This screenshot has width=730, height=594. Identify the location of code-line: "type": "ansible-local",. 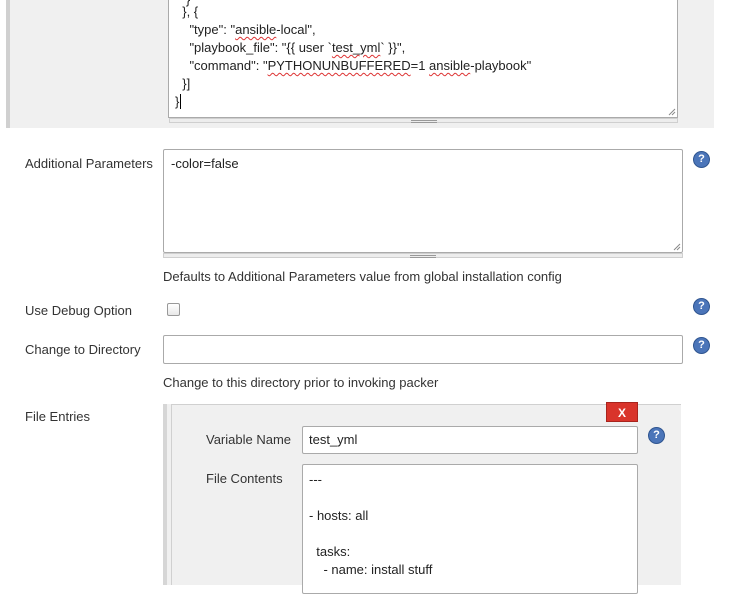
(245, 29).